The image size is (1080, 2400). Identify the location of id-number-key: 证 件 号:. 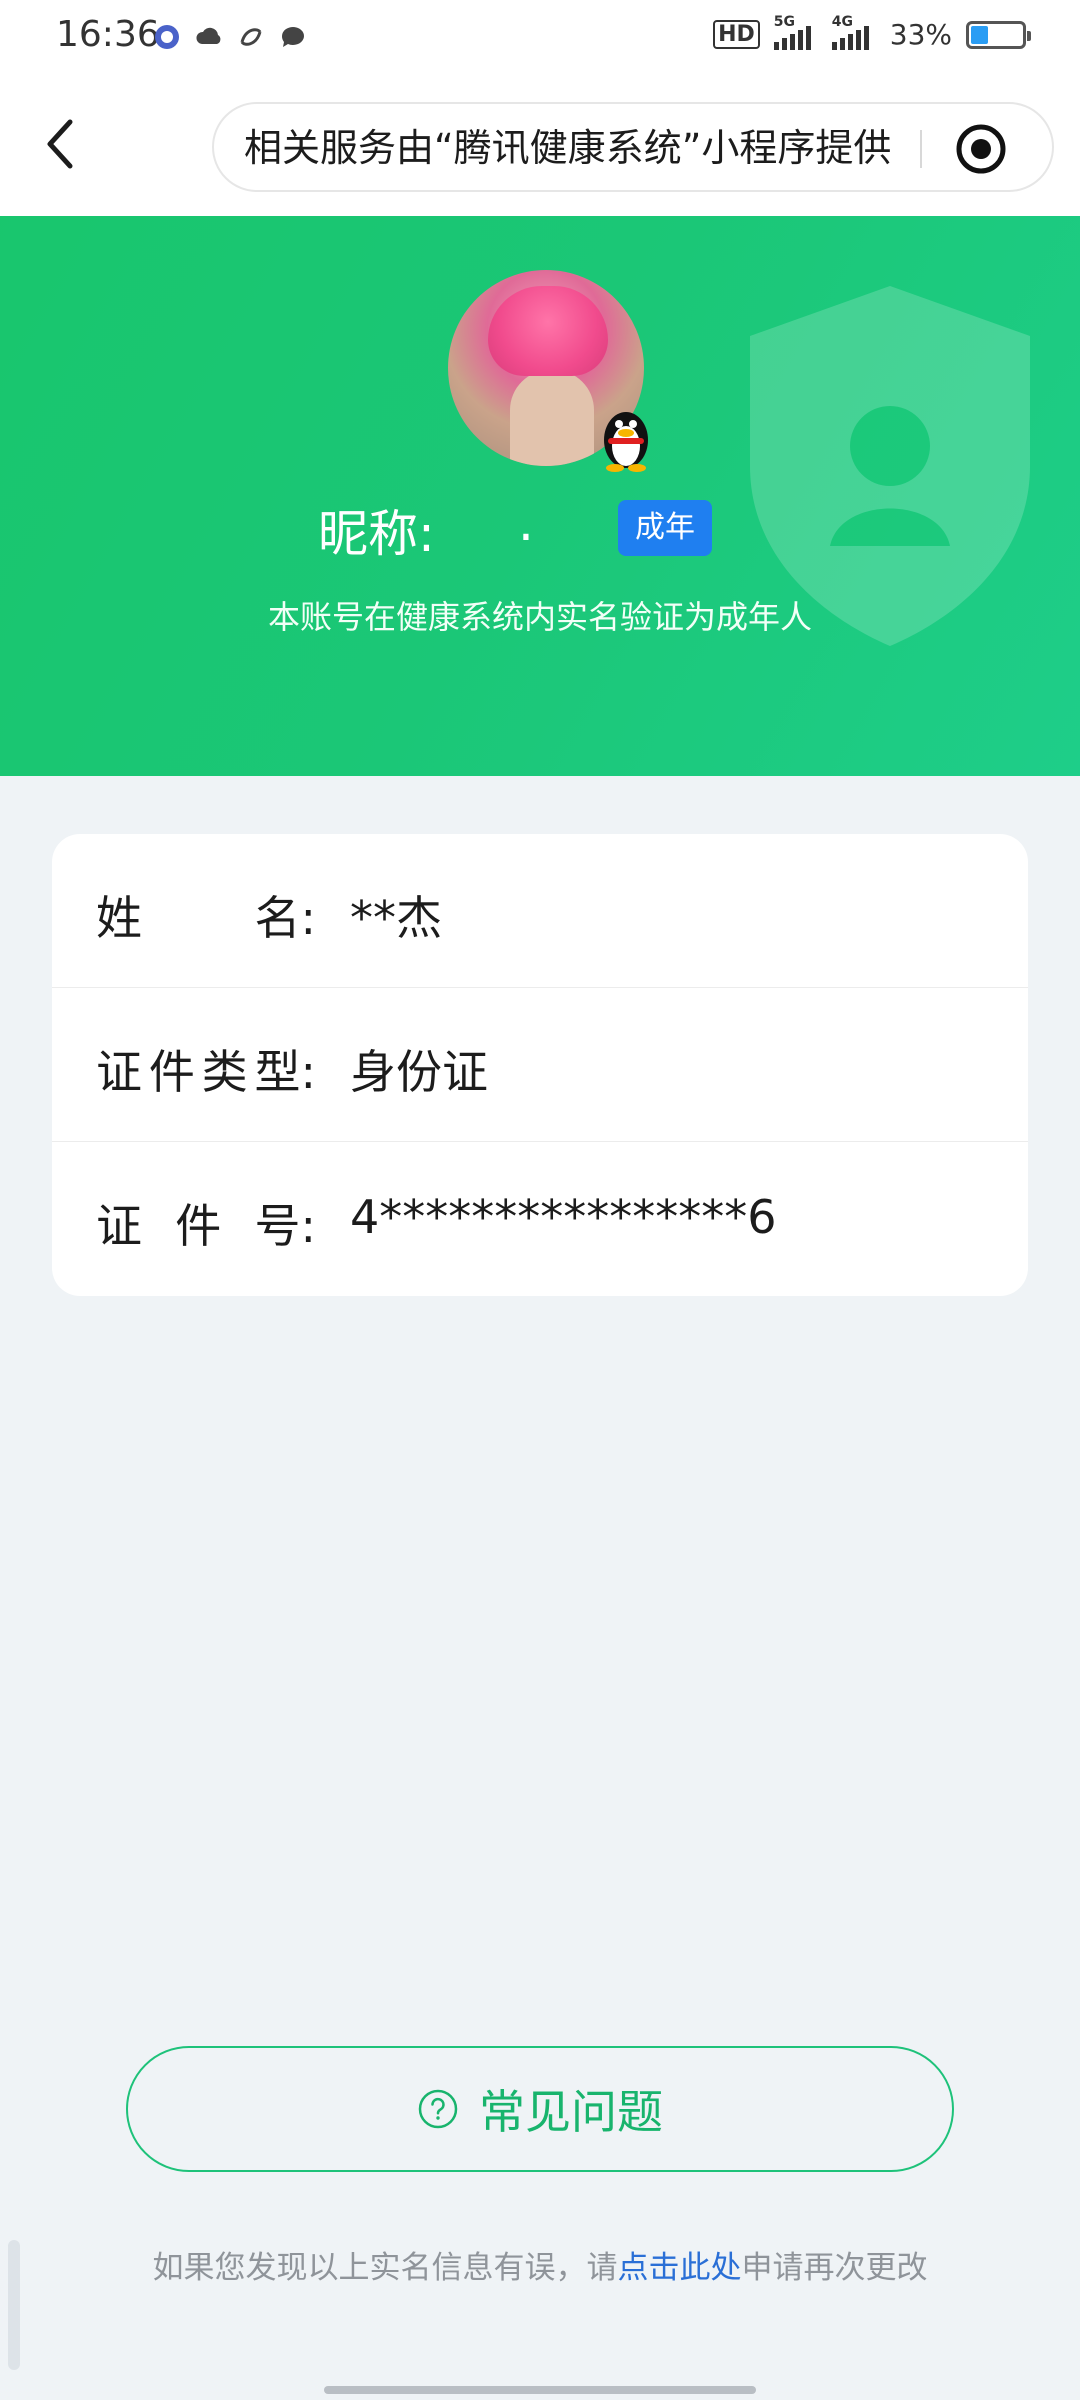
(206, 1226).